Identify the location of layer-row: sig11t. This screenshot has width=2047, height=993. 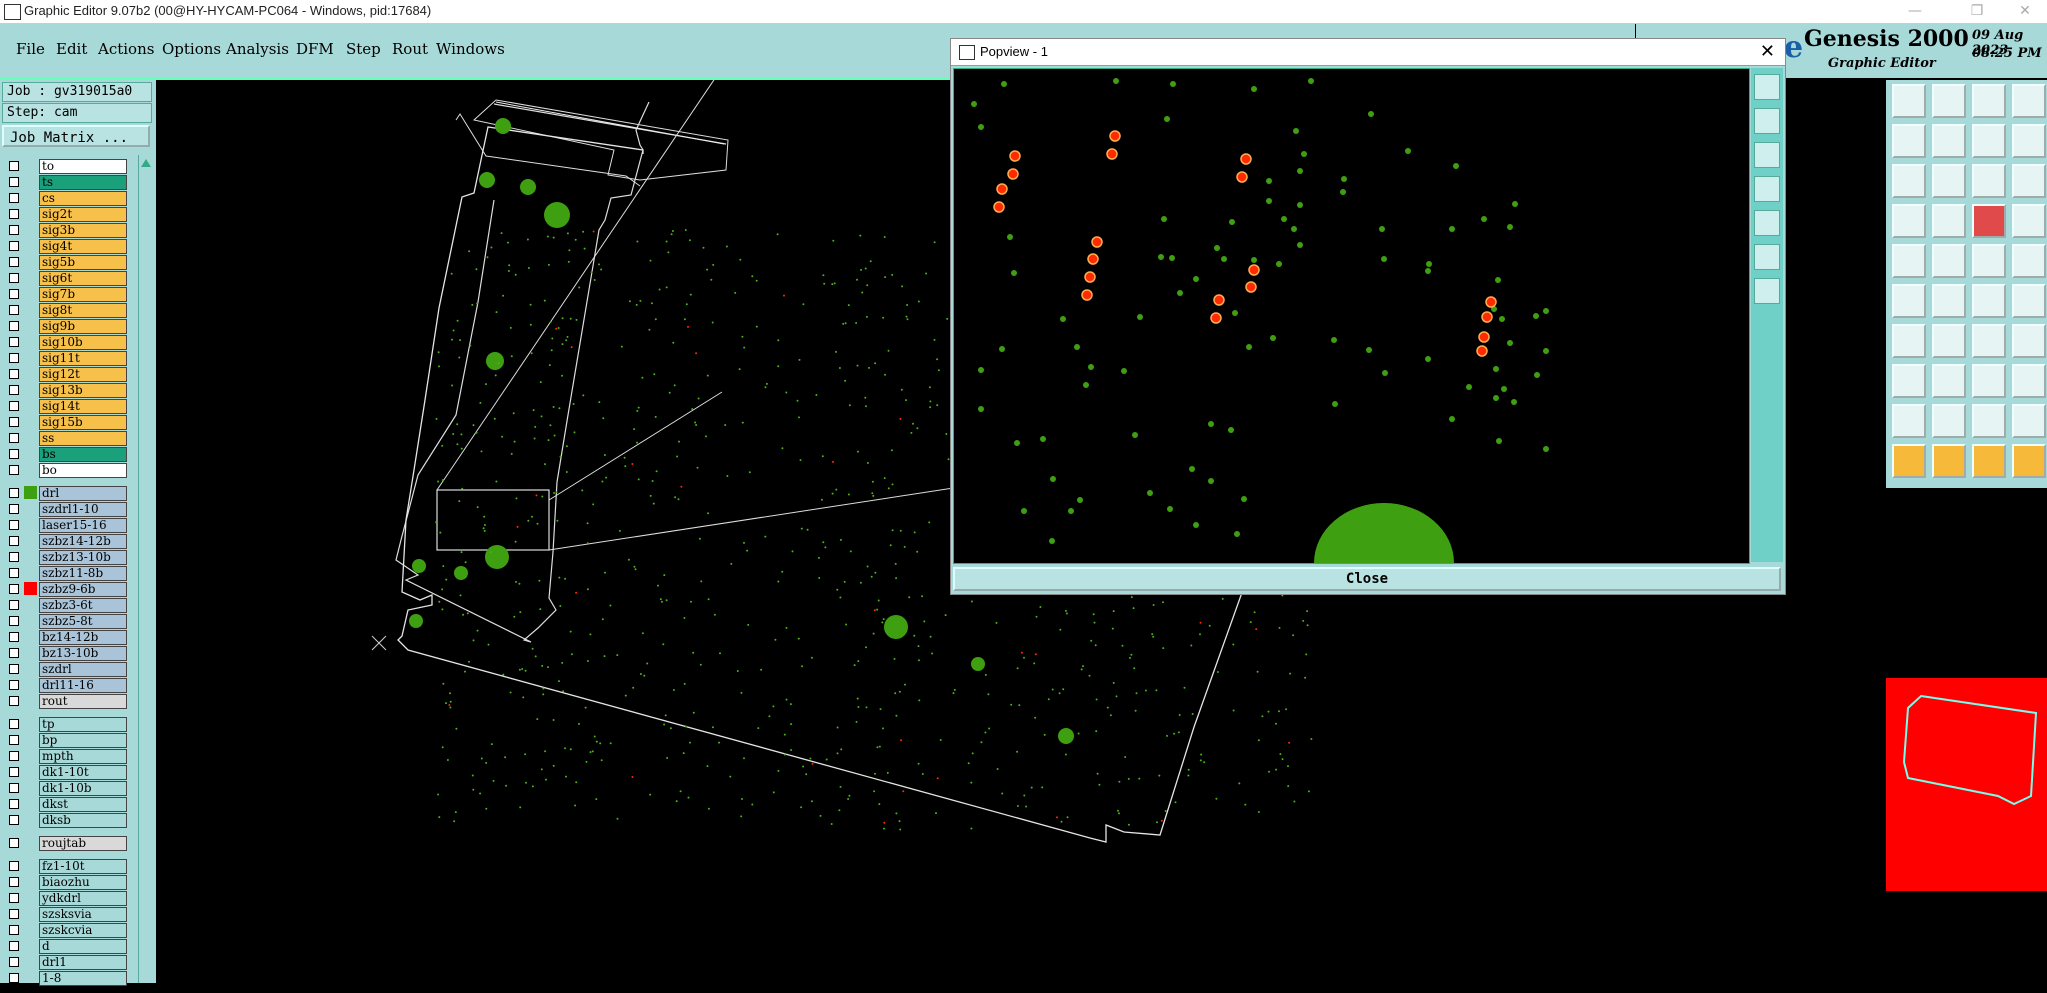
(69, 358).